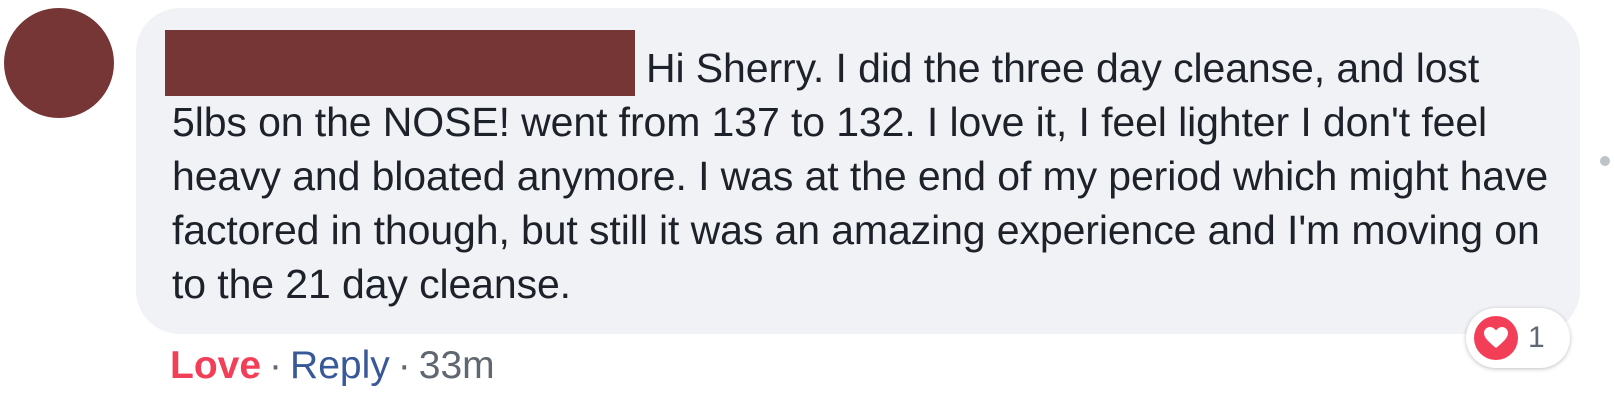 This screenshot has width=1614, height=402. Describe the element at coordinates (340, 366) in the screenshot. I see `reply-link: Reply` at that location.